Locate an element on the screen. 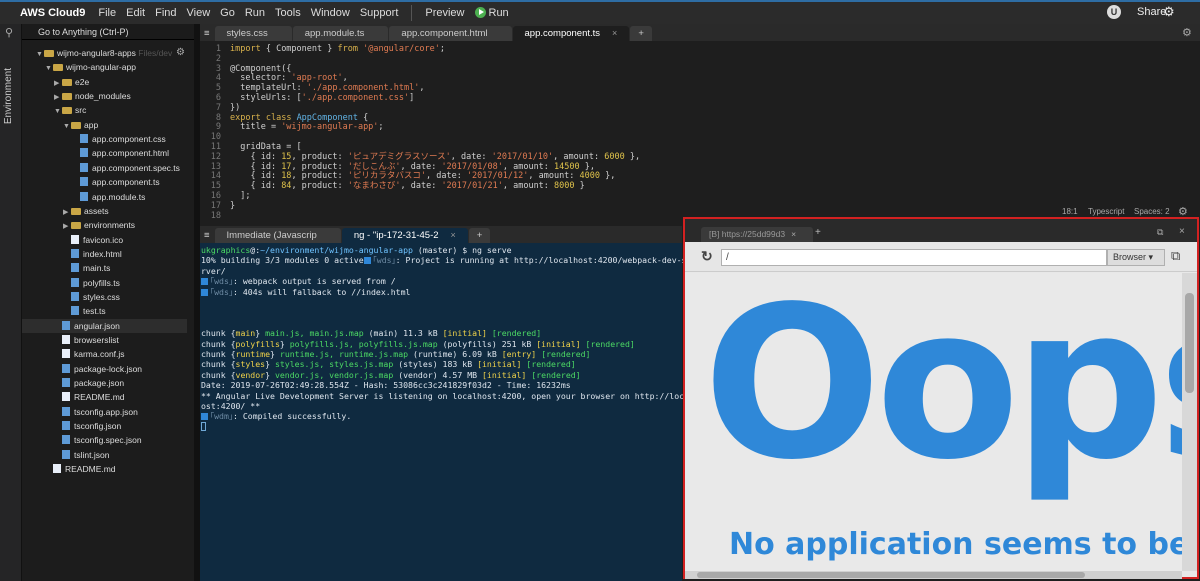 The width and height of the screenshot is (1200, 581). run-icon is located at coordinates (480, 12).